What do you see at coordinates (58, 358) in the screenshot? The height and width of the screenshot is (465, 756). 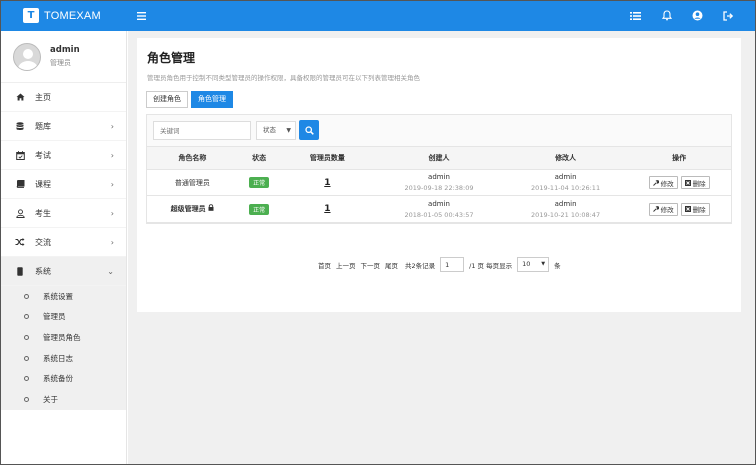 I see `submenu-label: 系统日志` at bounding box center [58, 358].